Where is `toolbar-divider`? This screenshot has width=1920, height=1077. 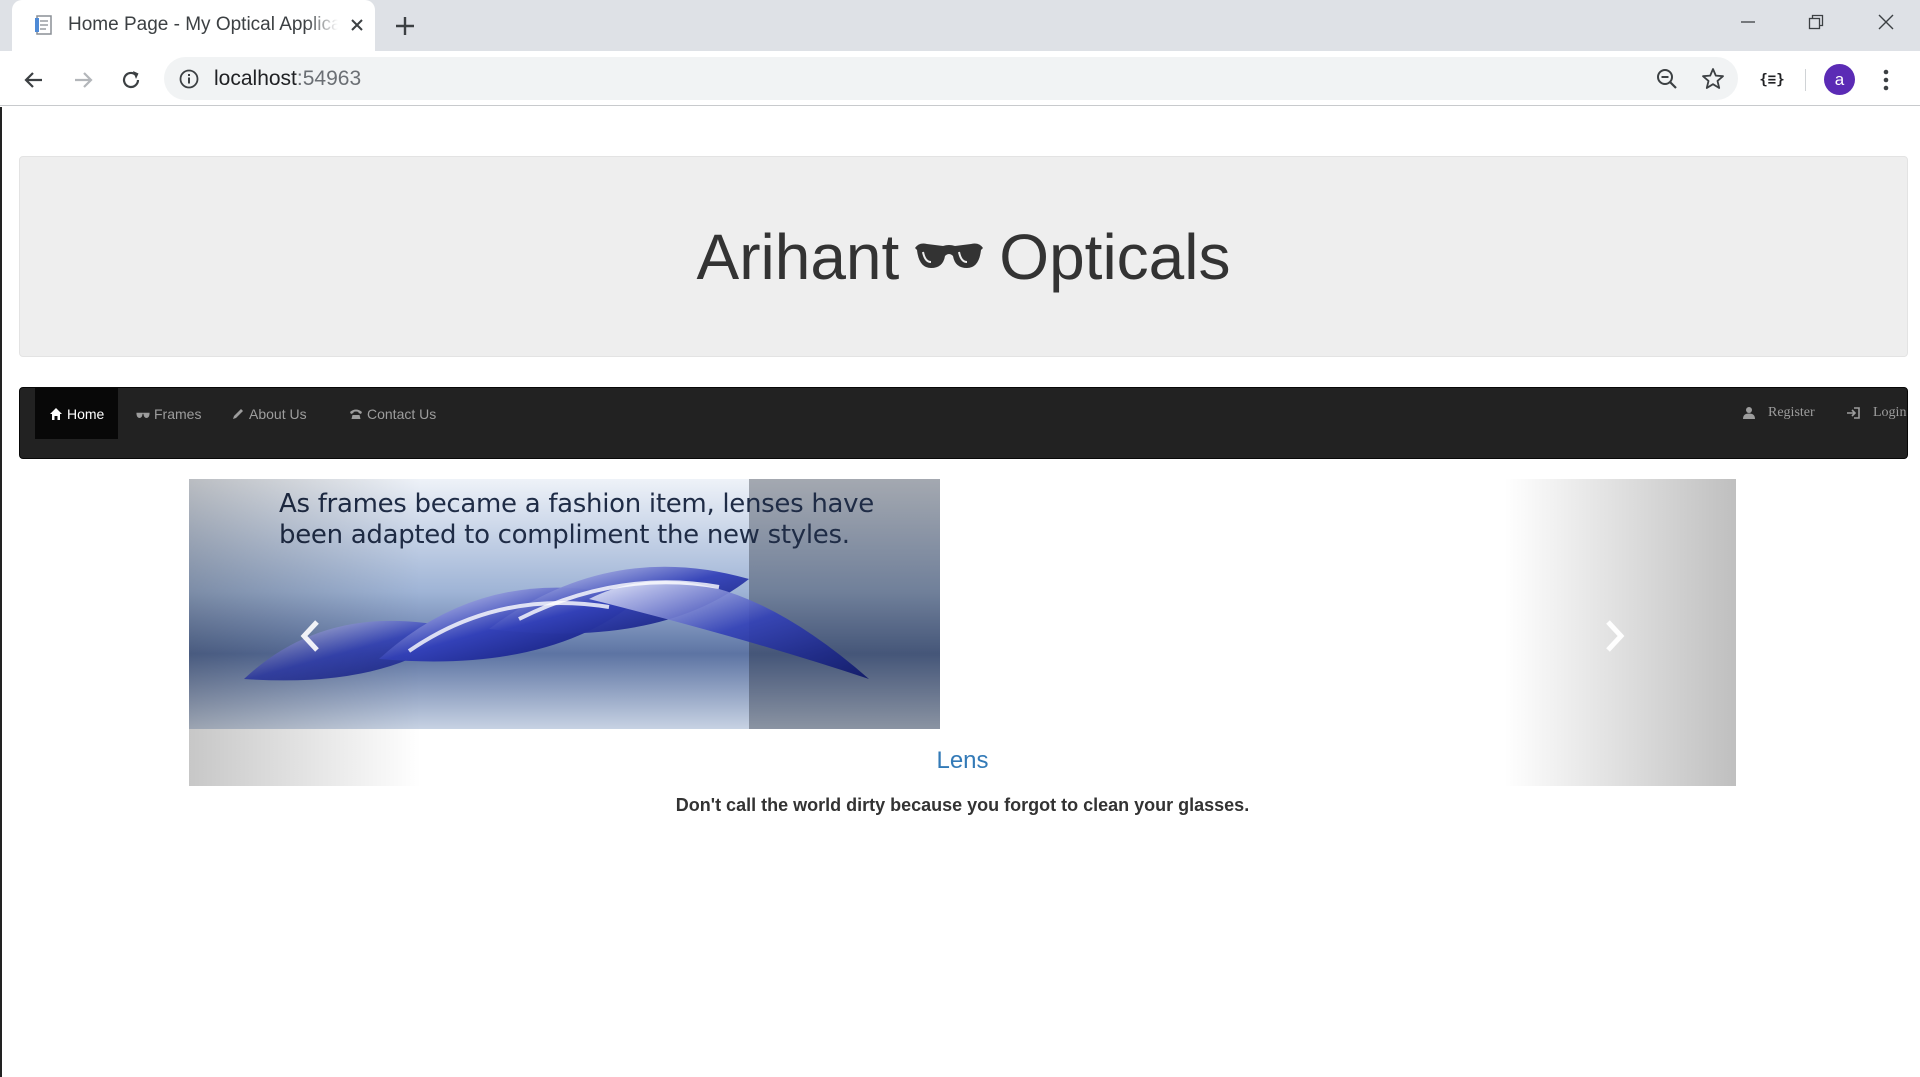 toolbar-divider is located at coordinates (1805, 80).